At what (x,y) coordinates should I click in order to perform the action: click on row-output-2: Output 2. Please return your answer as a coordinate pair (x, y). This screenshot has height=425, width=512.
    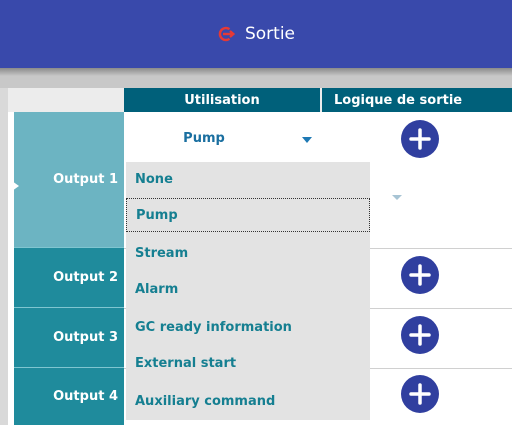
    Looking at the image, I should click on (69, 278).